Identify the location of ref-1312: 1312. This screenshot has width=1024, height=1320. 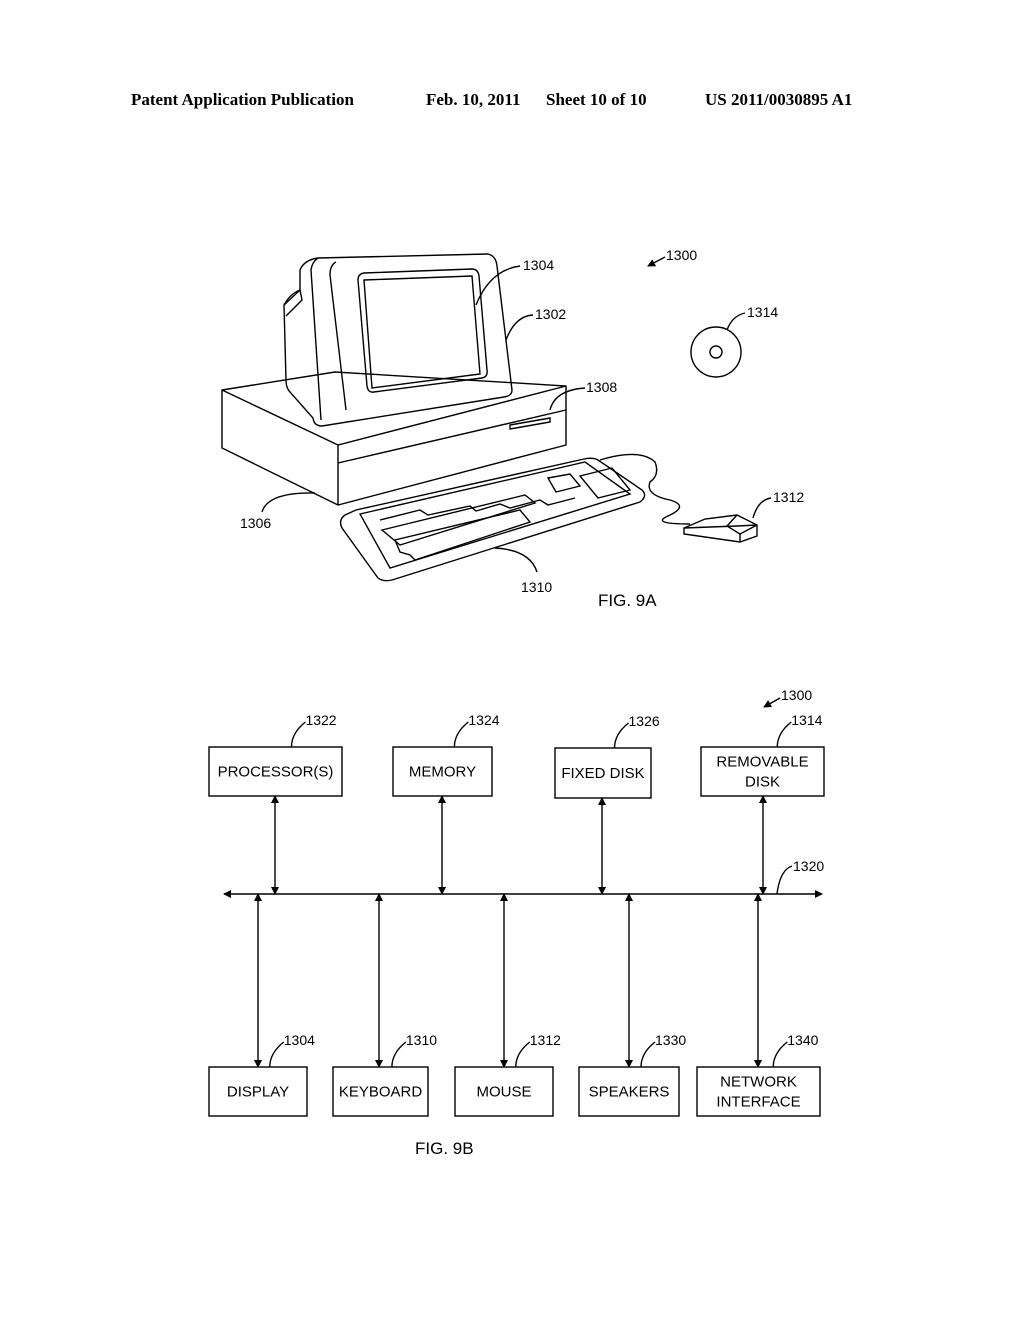
(788, 497).